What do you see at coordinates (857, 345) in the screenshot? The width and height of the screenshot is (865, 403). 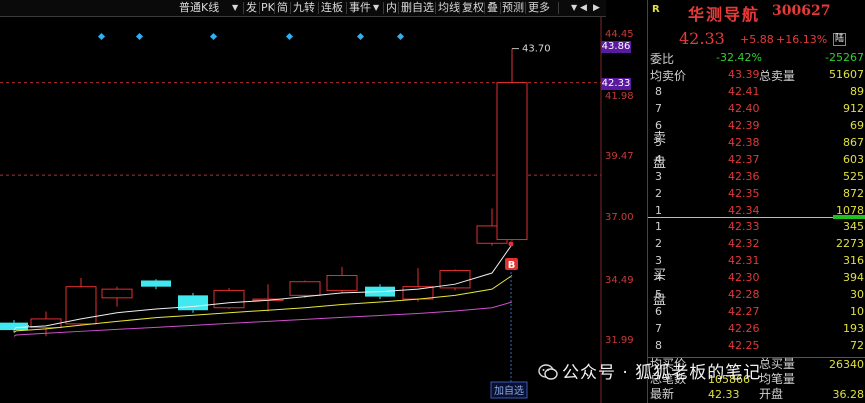 I see `buy-volume: 72` at bounding box center [857, 345].